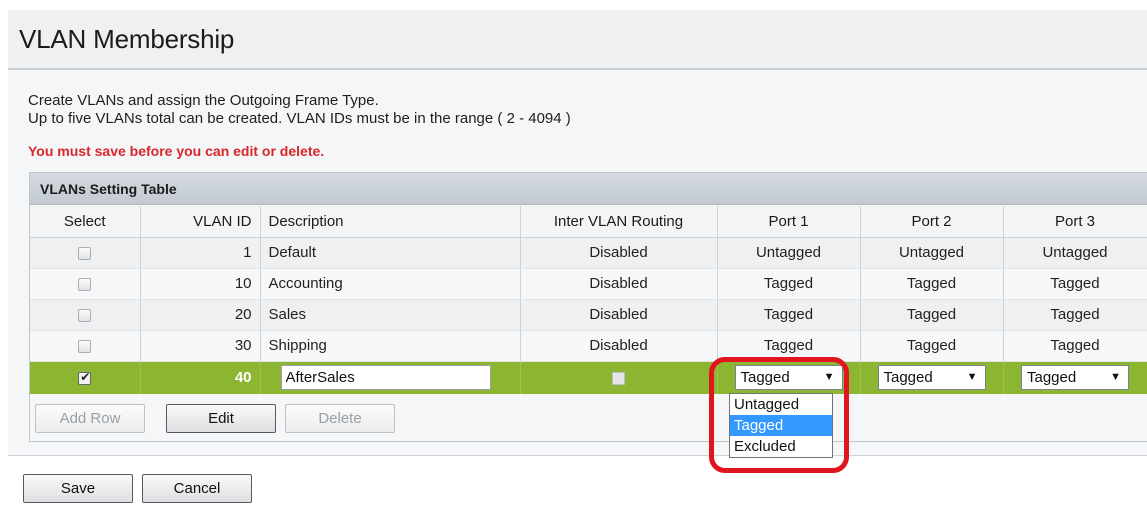 The image size is (1147, 510). I want to click on description-input, so click(385, 378).